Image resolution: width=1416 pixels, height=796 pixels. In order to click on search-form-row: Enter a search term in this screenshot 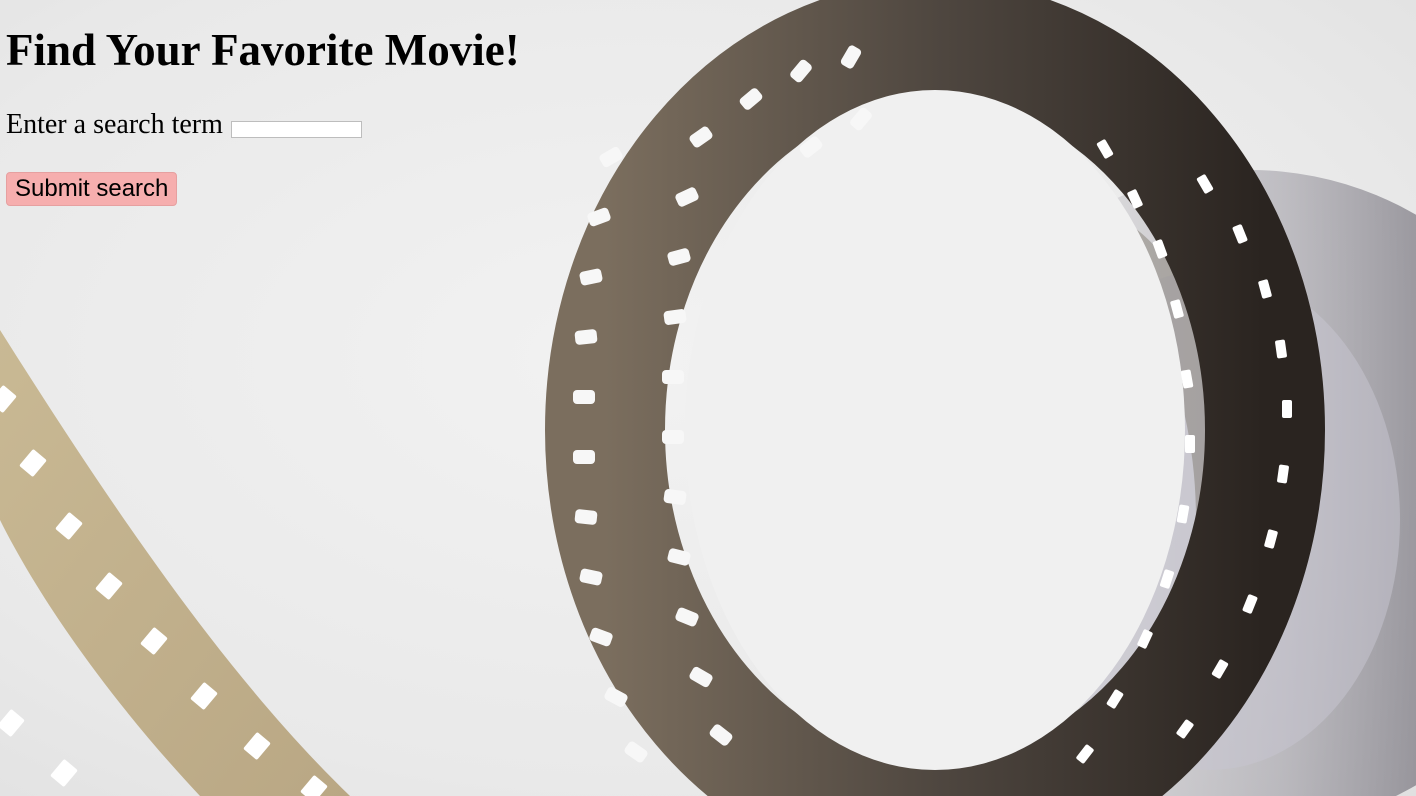, I will do `click(184, 125)`.